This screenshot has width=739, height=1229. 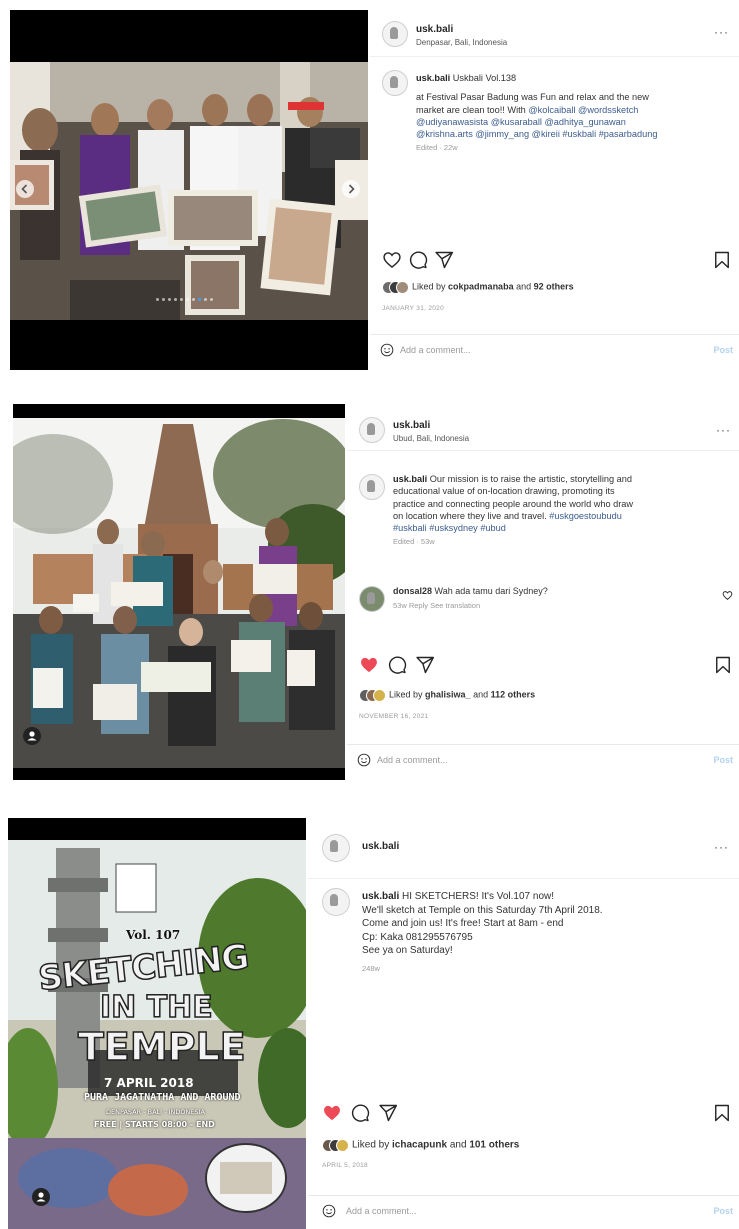 I want to click on post-2-photo, so click(x=179, y=592).